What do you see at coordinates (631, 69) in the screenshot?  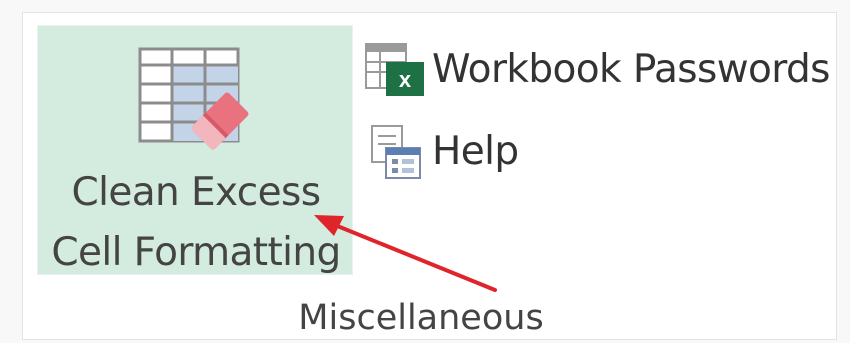 I see `workbook-passwords-label: Workbook Passwords` at bounding box center [631, 69].